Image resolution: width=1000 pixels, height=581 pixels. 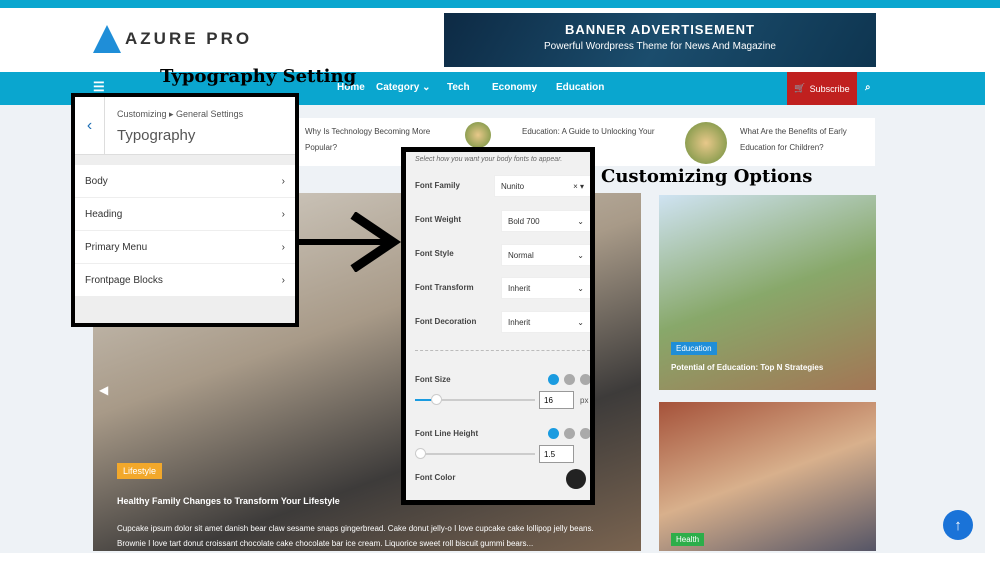 What do you see at coordinates (90, 126) in the screenshot?
I see `back-chevron-icon: ‹` at bounding box center [90, 126].